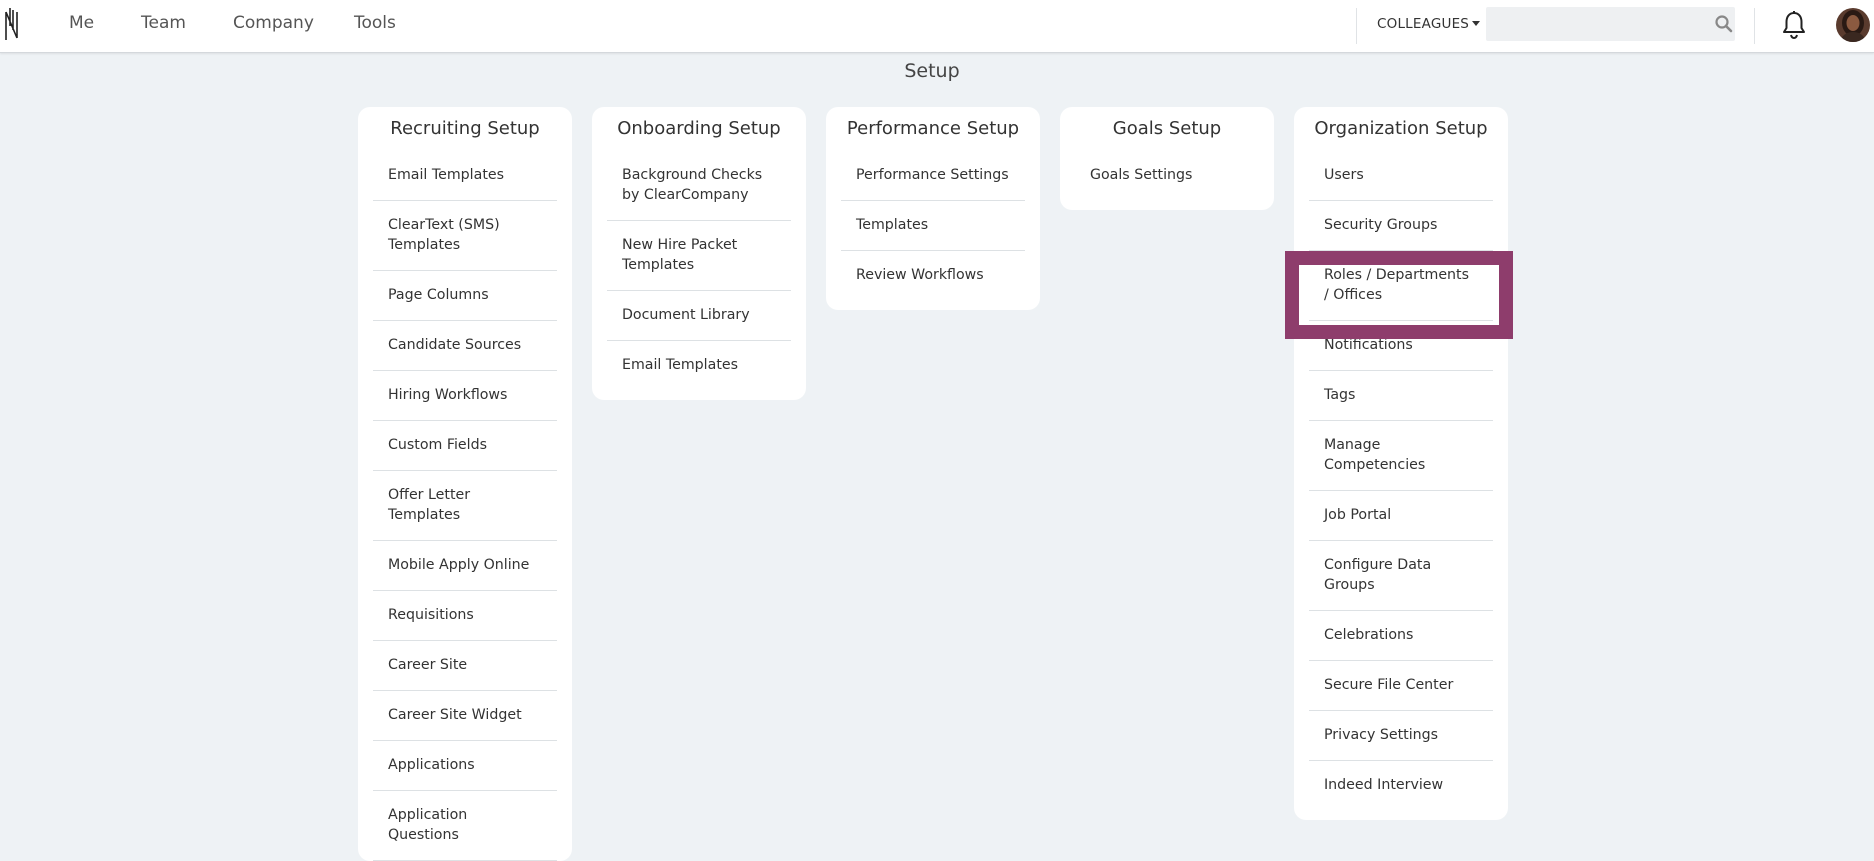 The width and height of the screenshot is (1874, 861). I want to click on list-item: Job Portal, so click(1401, 516).